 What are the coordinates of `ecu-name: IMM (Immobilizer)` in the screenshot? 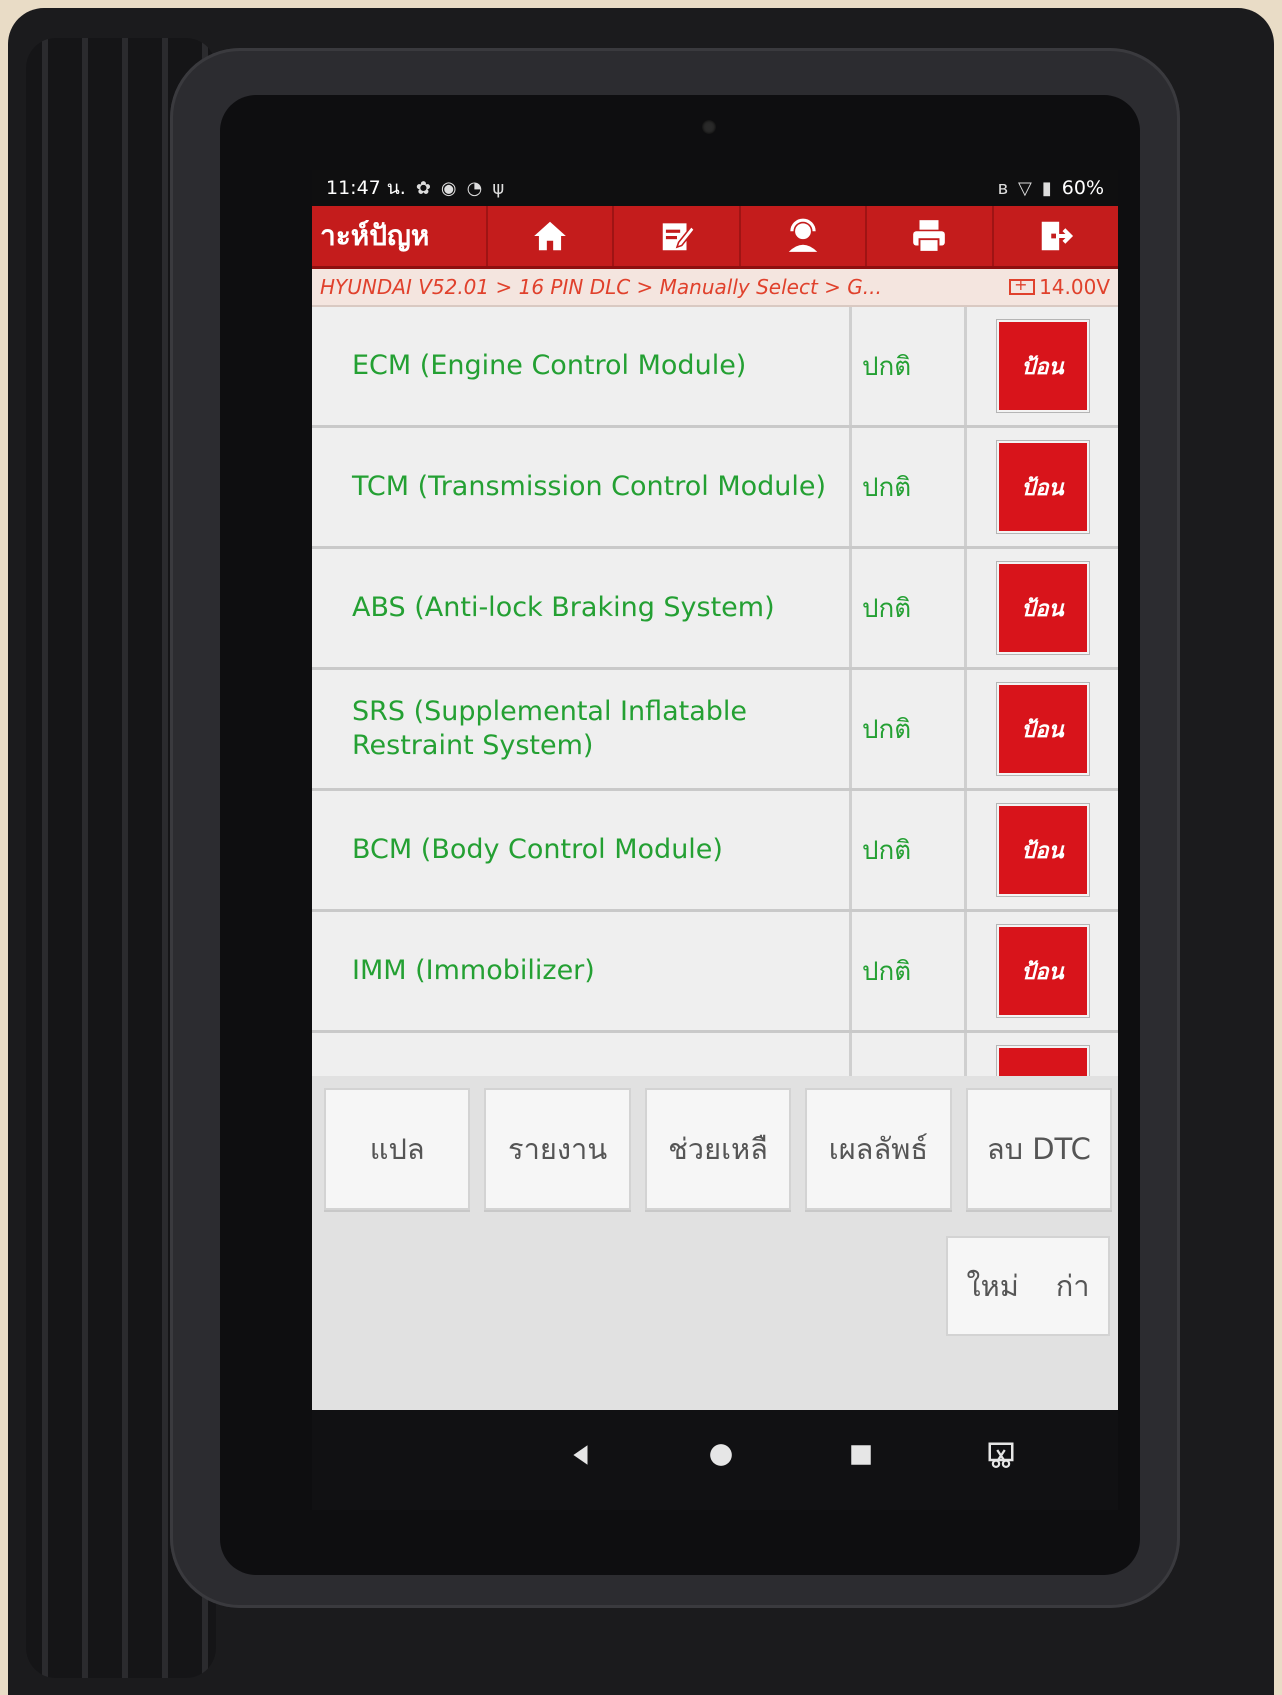 It's located at (582, 971).